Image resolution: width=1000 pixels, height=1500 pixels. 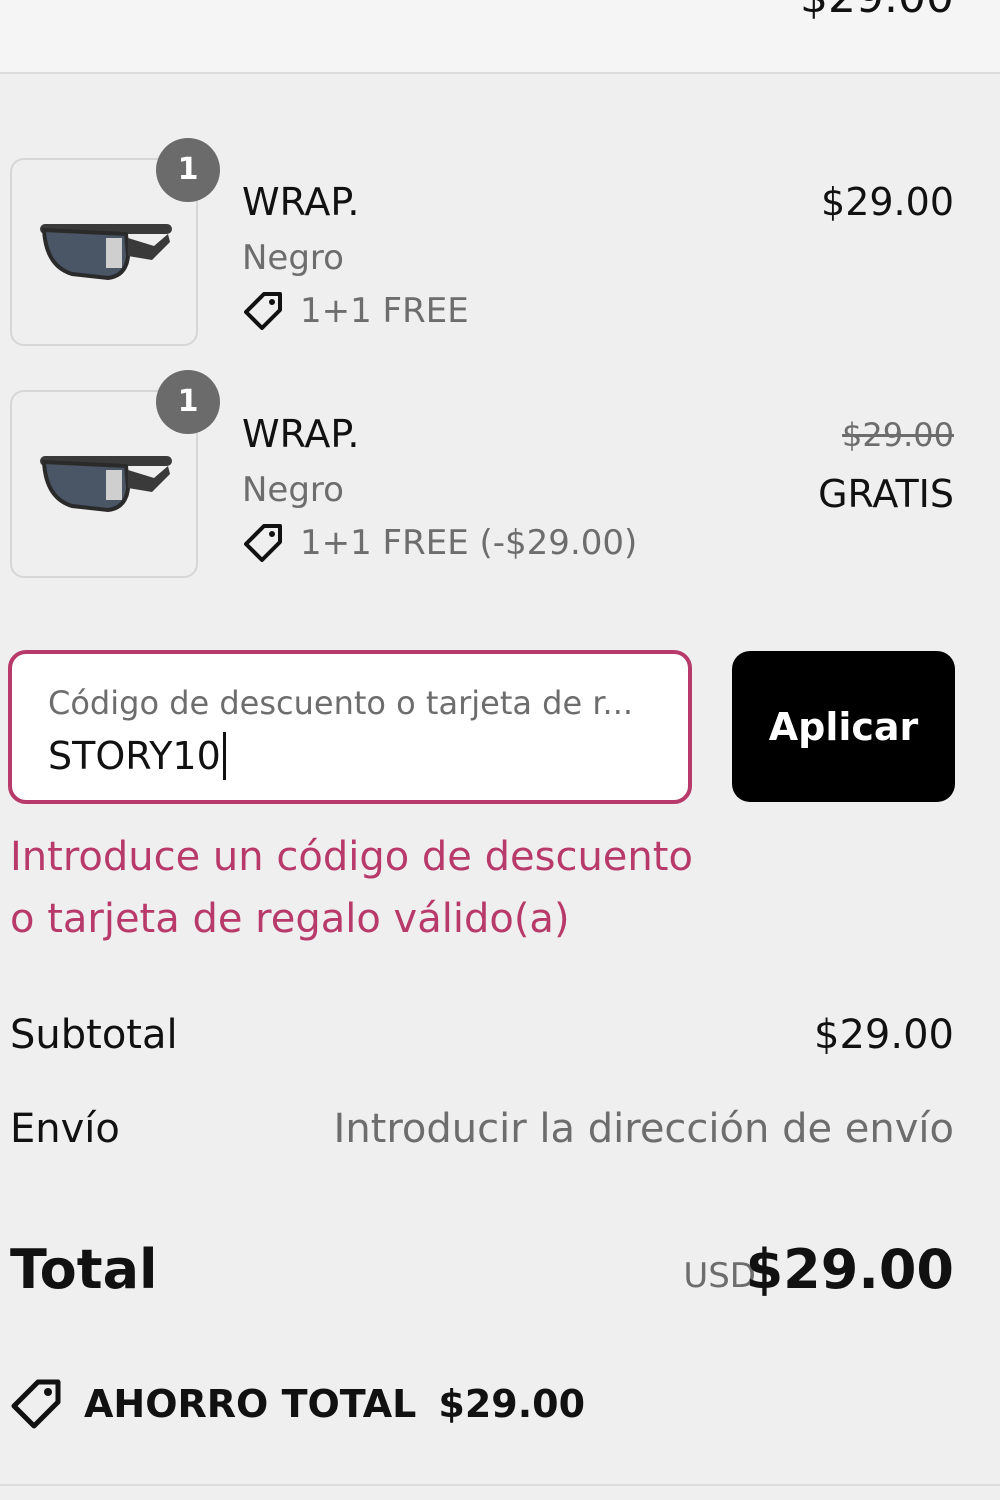 What do you see at coordinates (877, 11) in the screenshot?
I see `header-total-price: $29.00` at bounding box center [877, 11].